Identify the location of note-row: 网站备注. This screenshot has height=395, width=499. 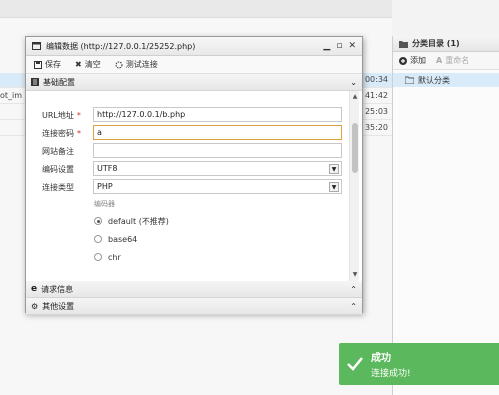
(186, 150).